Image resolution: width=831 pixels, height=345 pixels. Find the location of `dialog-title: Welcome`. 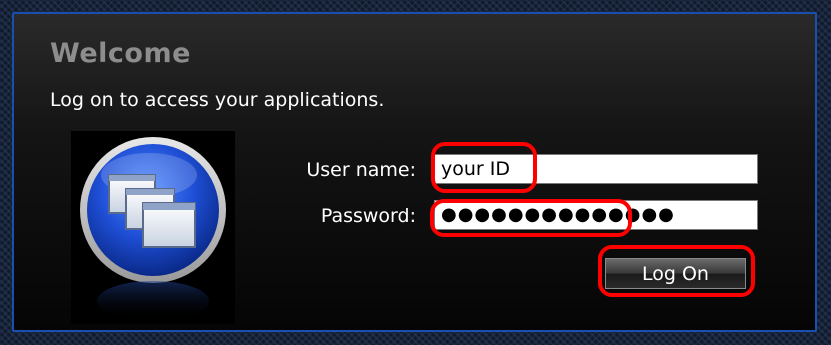

dialog-title: Welcome is located at coordinates (120, 53).